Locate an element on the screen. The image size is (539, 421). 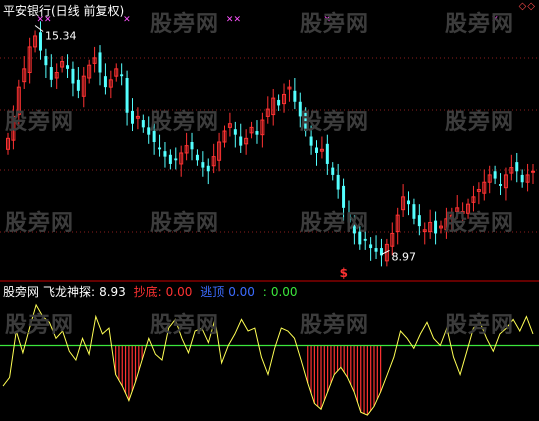
high-price-label: 15.34 is located at coordinates (61, 36).